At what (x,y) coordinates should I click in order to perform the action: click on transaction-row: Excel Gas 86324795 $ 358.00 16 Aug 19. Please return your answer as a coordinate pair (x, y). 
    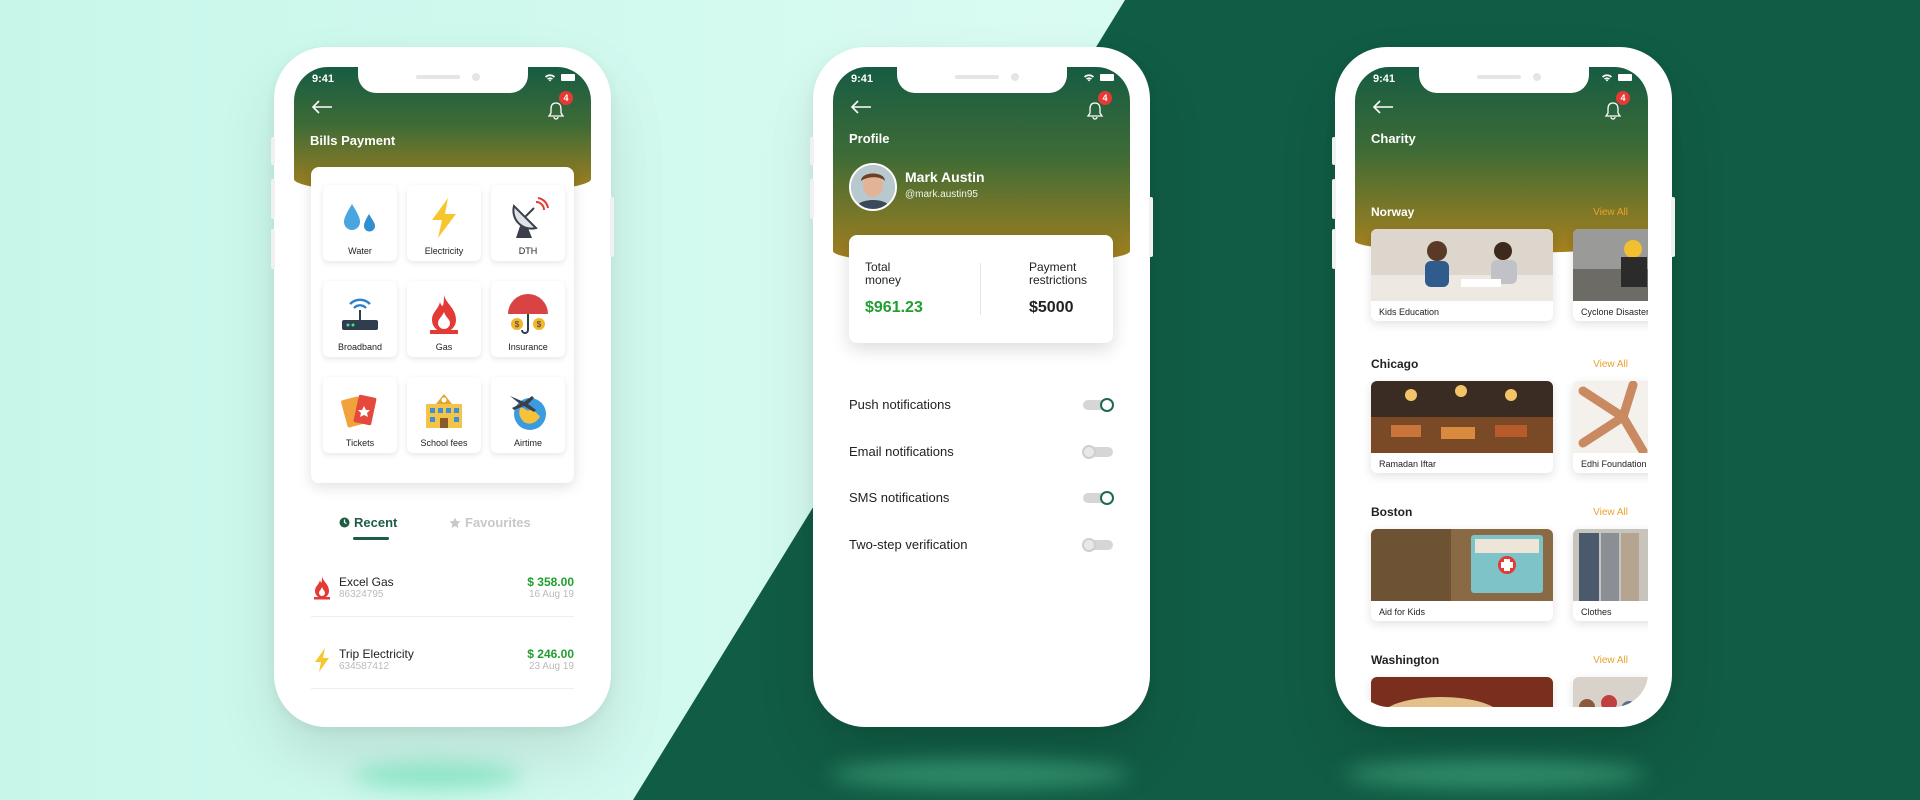
    Looking at the image, I should click on (442, 587).